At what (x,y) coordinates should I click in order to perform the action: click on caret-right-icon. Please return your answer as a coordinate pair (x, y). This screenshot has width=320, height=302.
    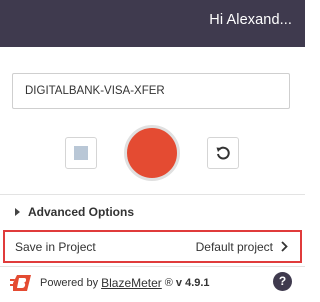
    Looking at the image, I should click on (17, 212).